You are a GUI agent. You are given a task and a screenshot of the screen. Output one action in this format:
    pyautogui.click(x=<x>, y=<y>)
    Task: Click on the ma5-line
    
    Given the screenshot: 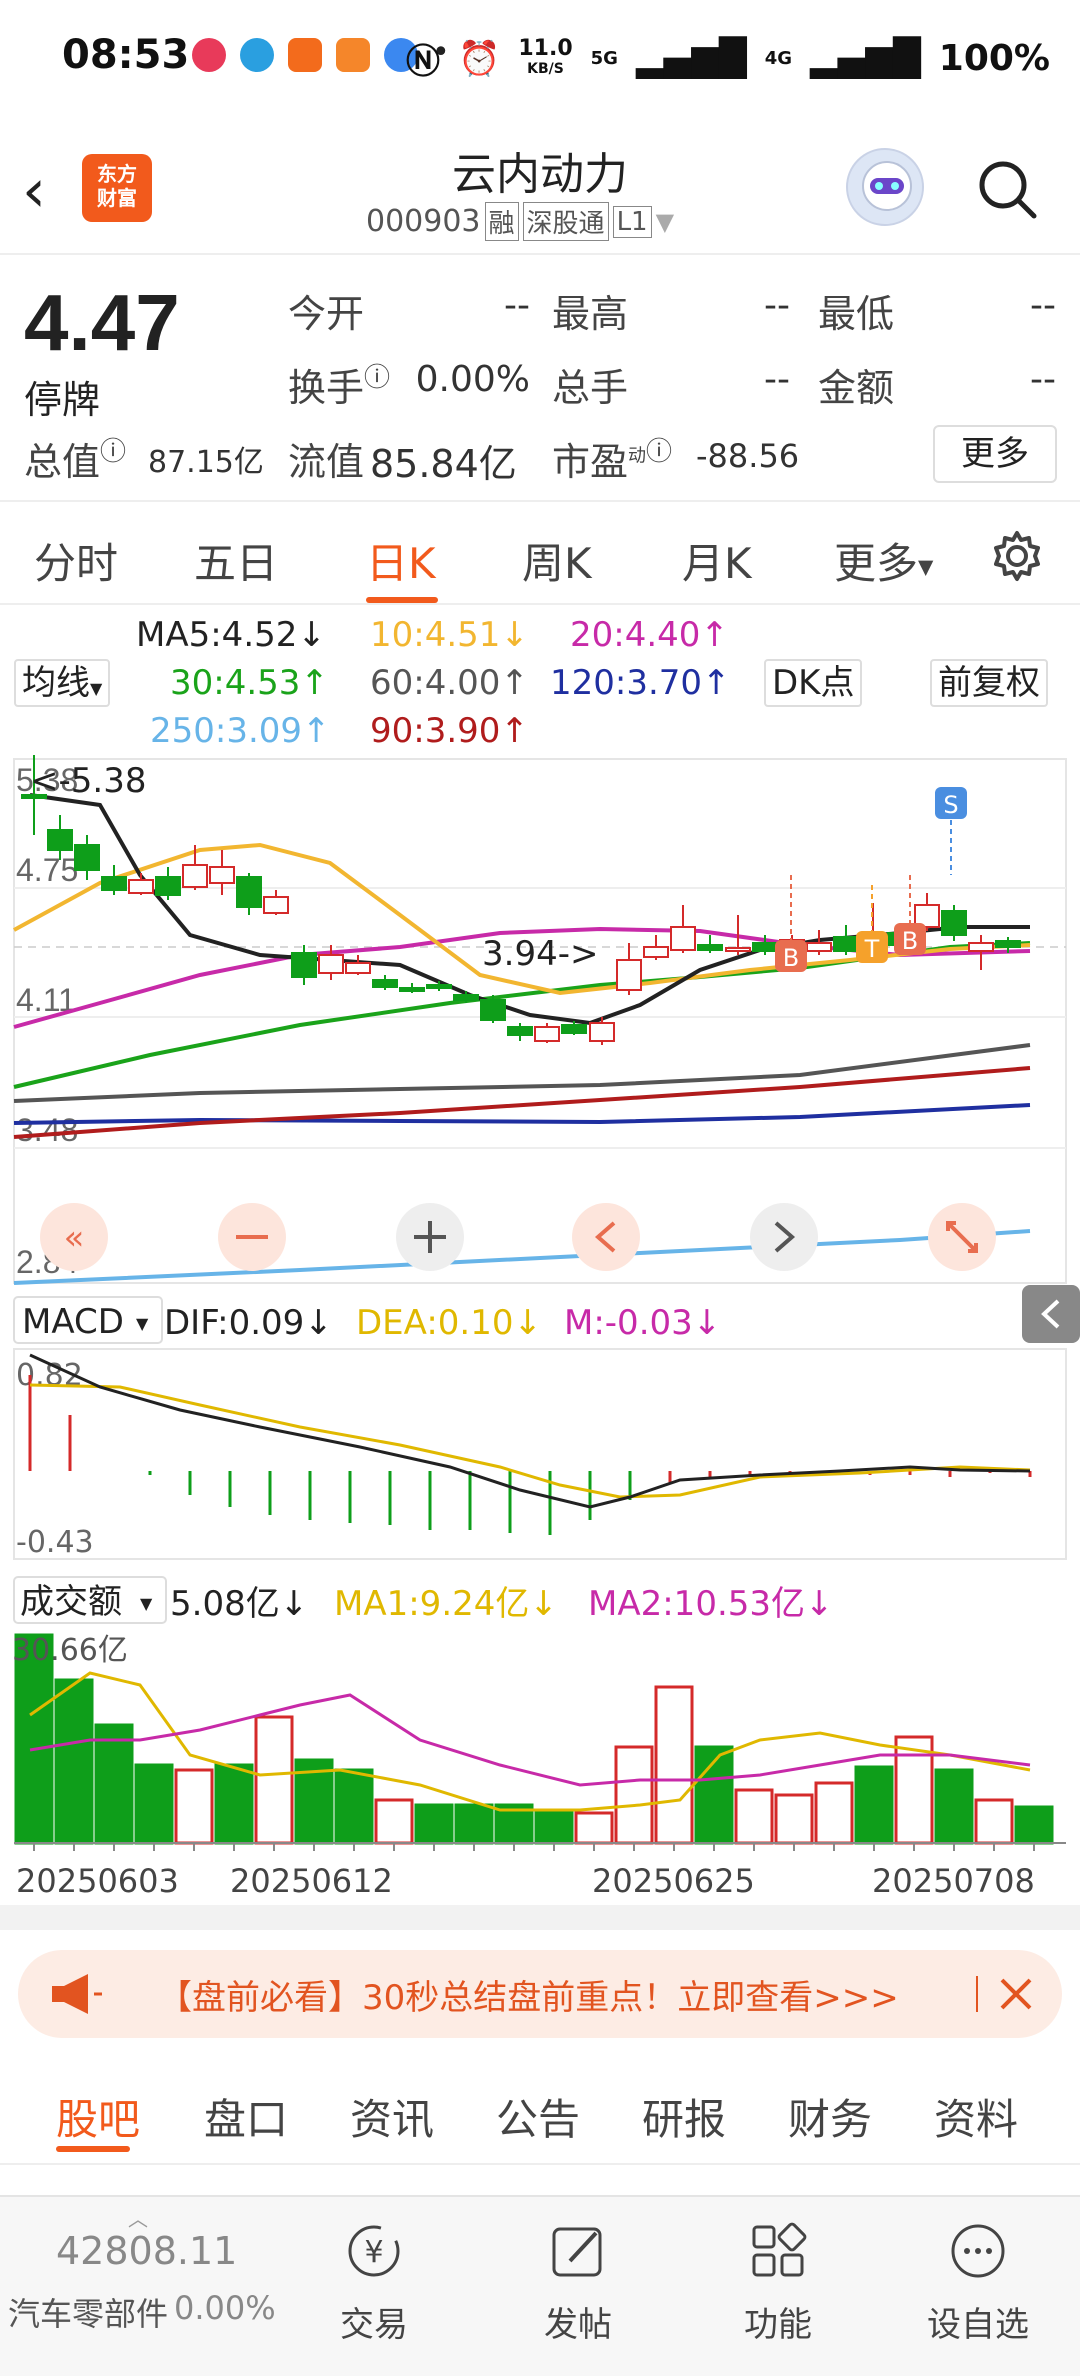 What is the action you would take?
    pyautogui.click(x=529, y=909)
    